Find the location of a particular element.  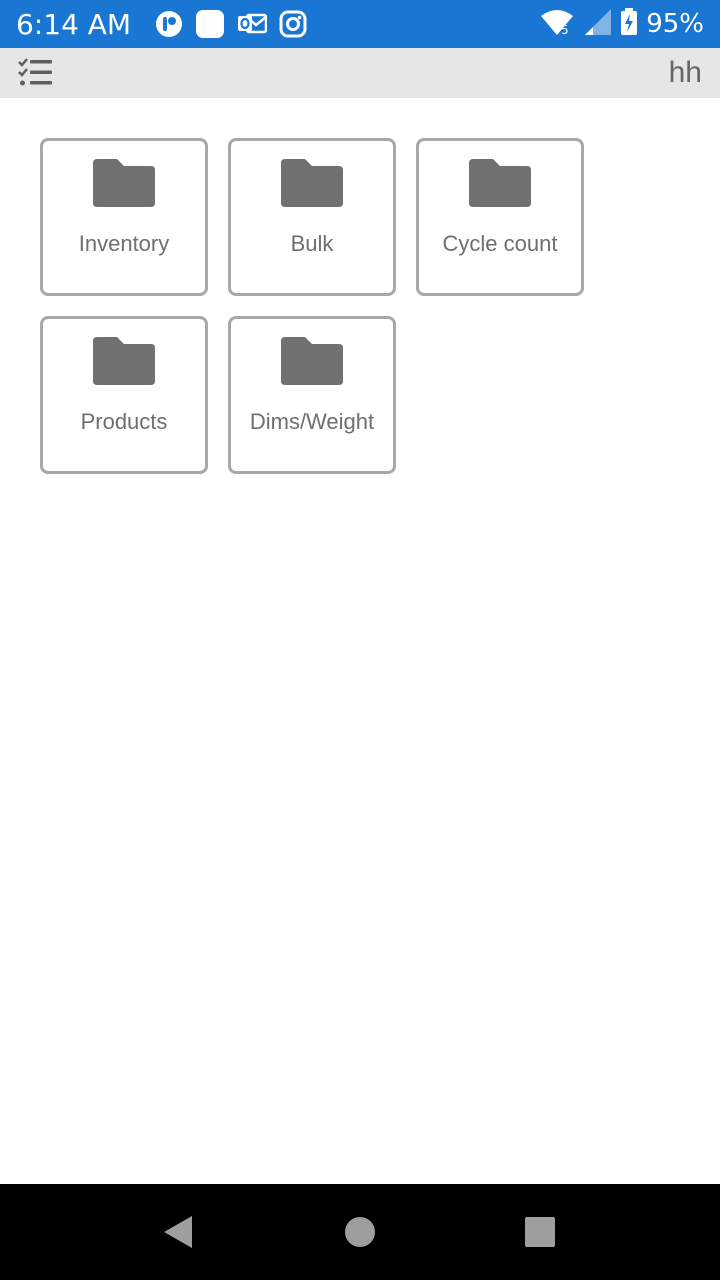

app-notification-icon is located at coordinates (169, 24).